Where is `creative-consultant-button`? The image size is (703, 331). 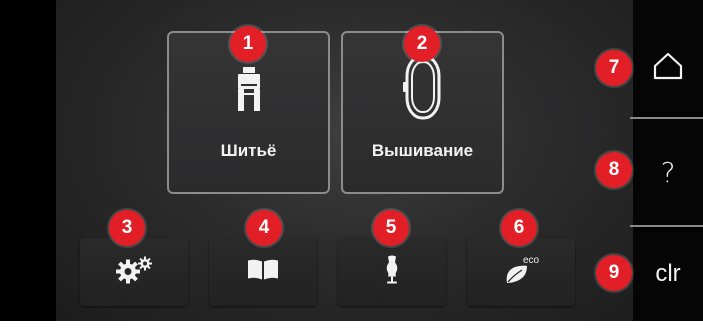
creative-consultant-button is located at coordinates (392, 272).